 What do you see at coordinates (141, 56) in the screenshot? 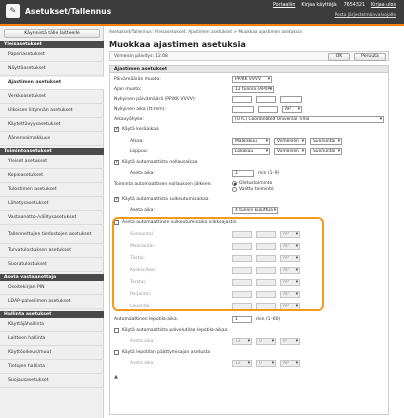
I see `last-updated: Viimeisin päivitys: 12.08` at bounding box center [141, 56].